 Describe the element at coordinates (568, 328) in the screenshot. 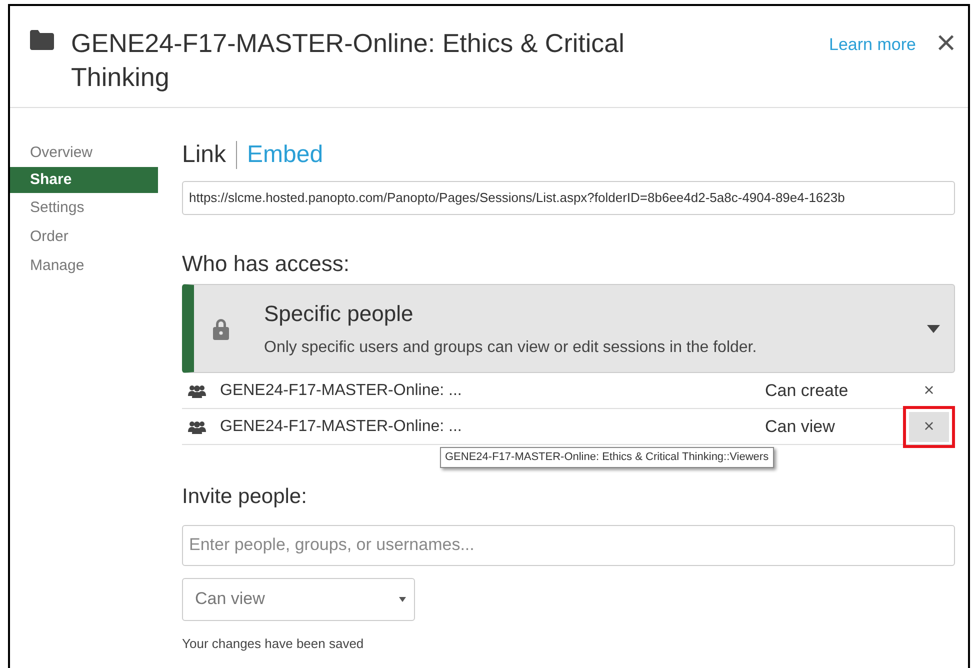

I see `access-selector: Specific people Only specific users and groups can view or edit sessions in the folder.` at that location.